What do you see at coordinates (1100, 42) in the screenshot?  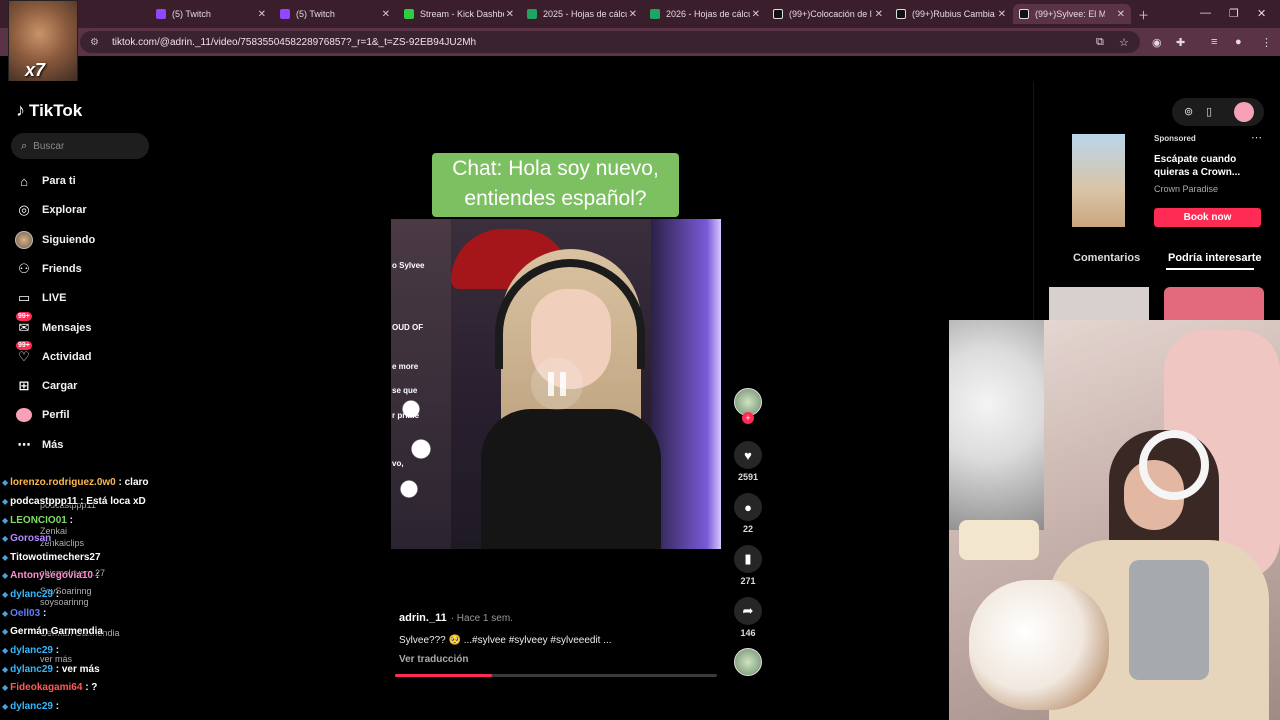 I see `install-icon: ⧉` at bounding box center [1100, 42].